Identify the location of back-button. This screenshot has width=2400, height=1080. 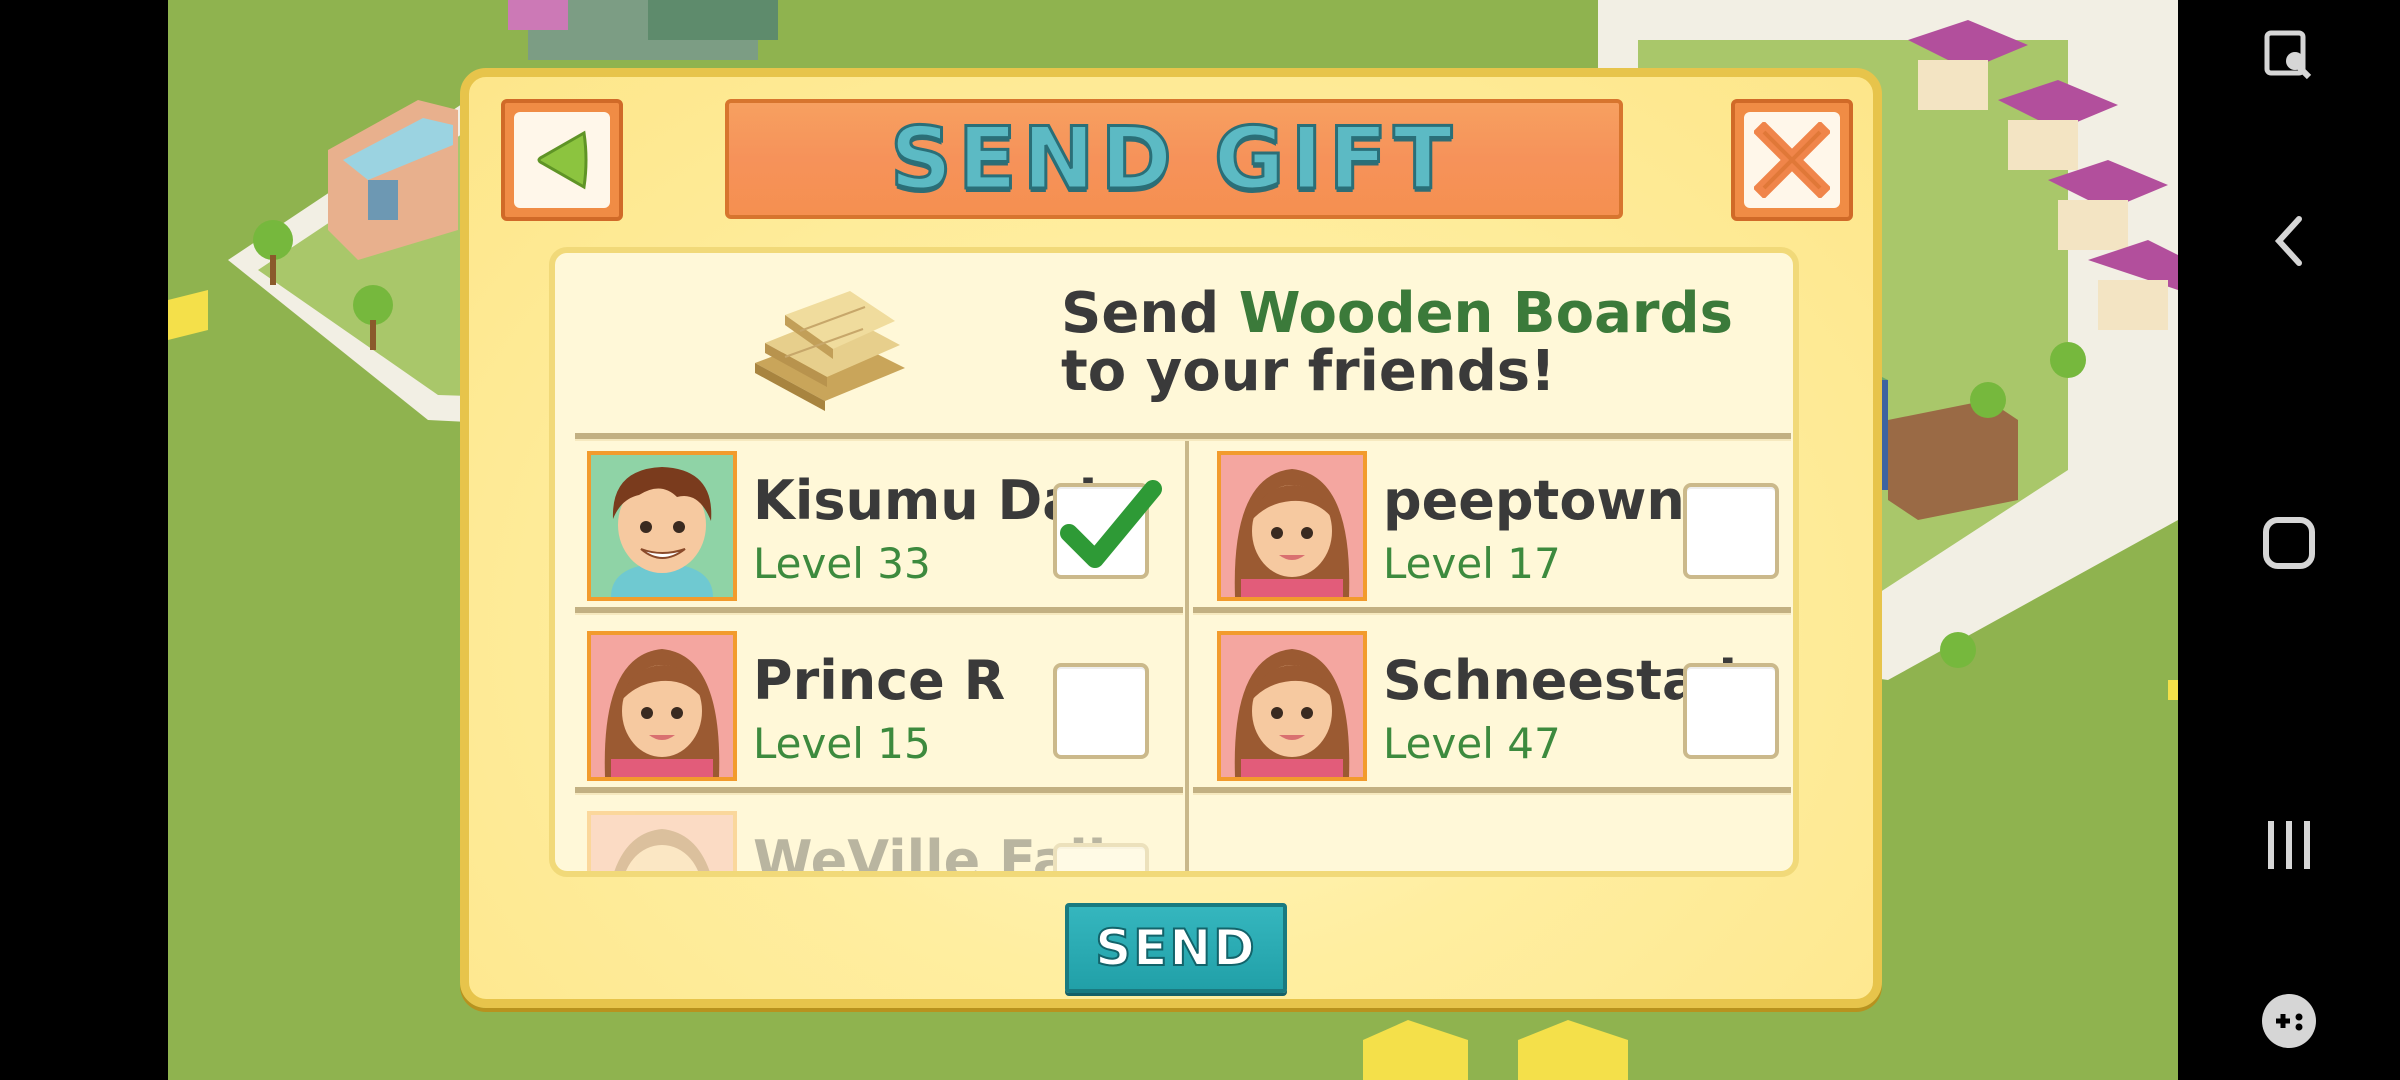
(562, 160).